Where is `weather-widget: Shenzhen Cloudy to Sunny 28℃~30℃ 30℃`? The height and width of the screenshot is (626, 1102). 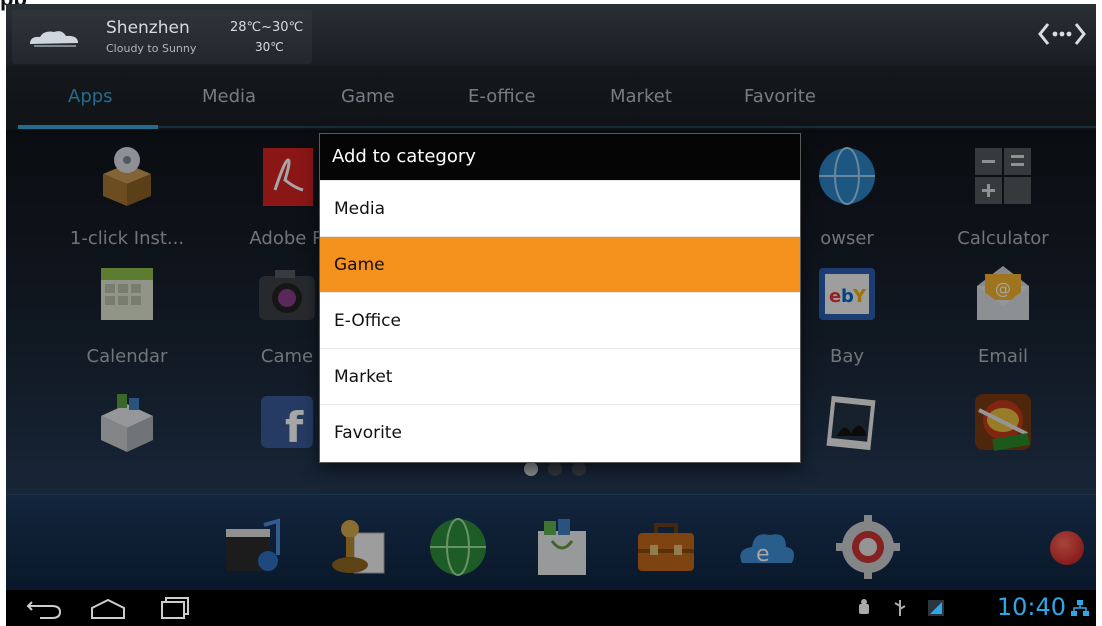 weather-widget: Shenzhen Cloudy to Sunny 28℃~30℃ 30℃ is located at coordinates (162, 37).